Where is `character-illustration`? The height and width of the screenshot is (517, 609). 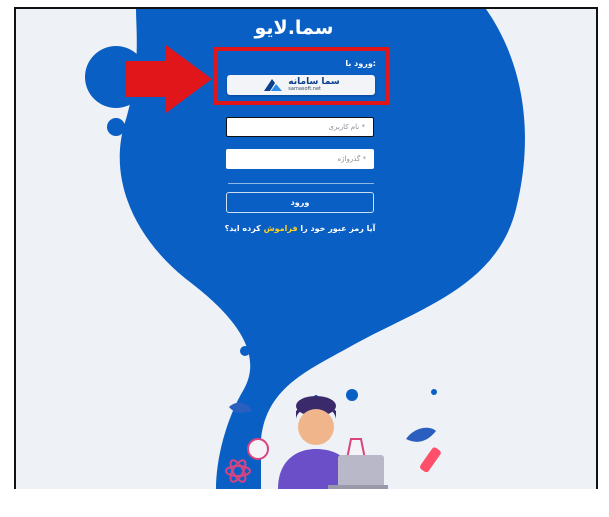
character-illustration is located at coordinates (333, 442).